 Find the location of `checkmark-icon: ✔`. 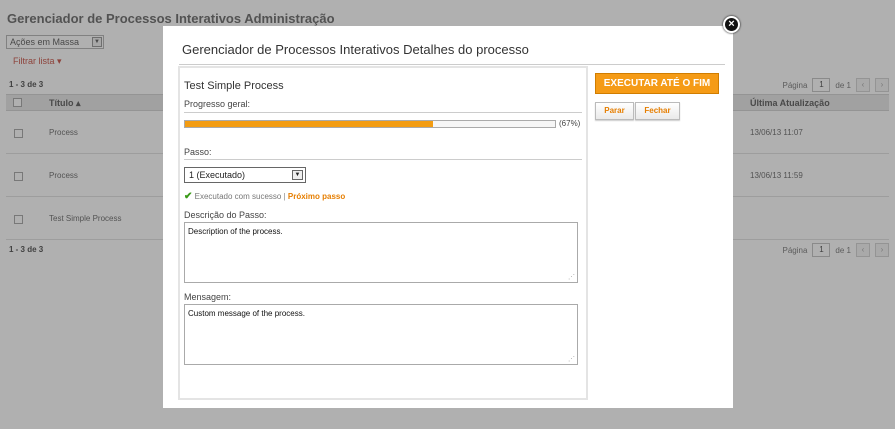

checkmark-icon: ✔ is located at coordinates (188, 196).